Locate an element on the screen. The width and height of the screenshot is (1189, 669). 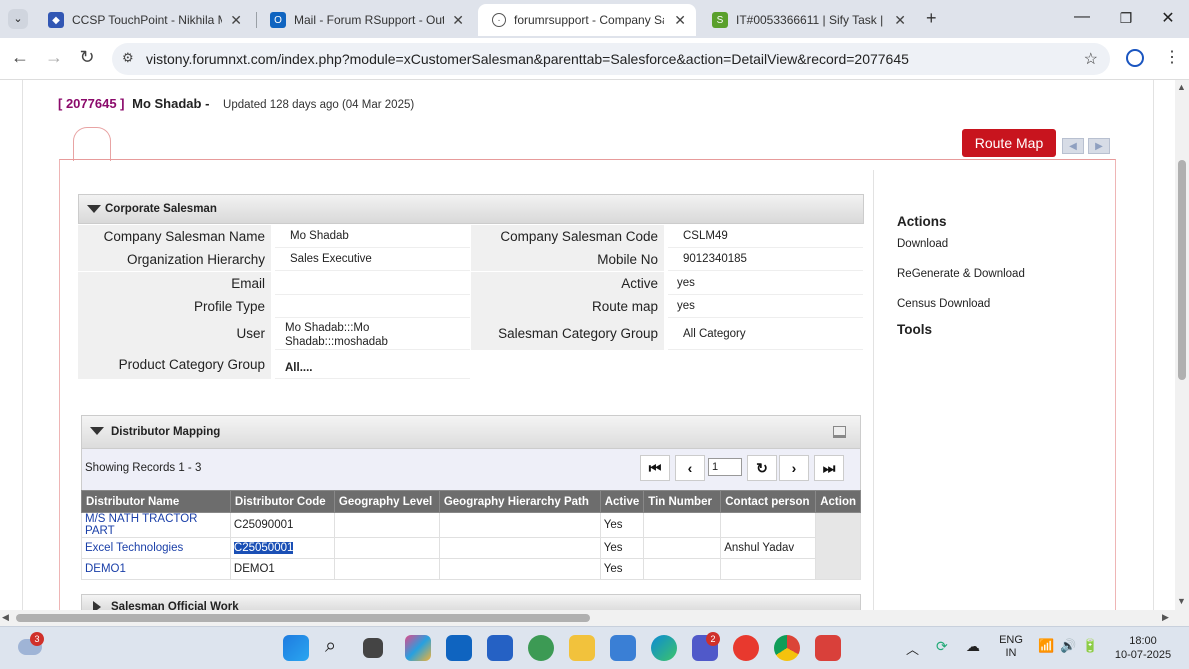
prev-page-icon: ‹ is located at coordinates (690, 468).